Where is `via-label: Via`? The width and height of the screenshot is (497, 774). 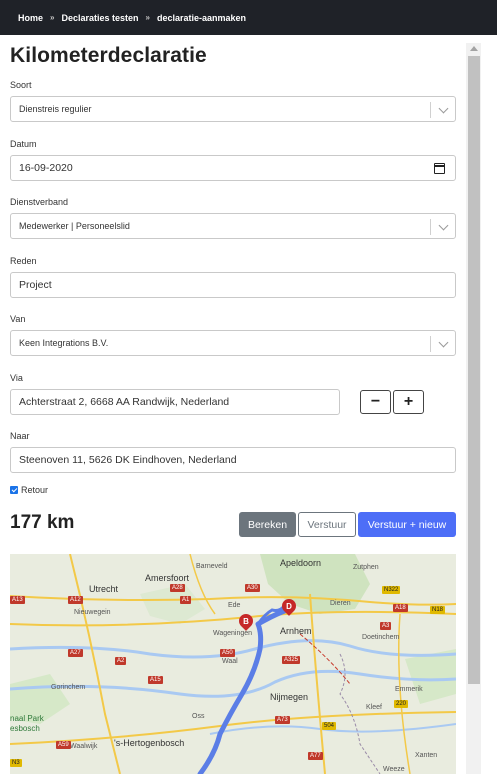
via-label: Via is located at coordinates (16, 378).